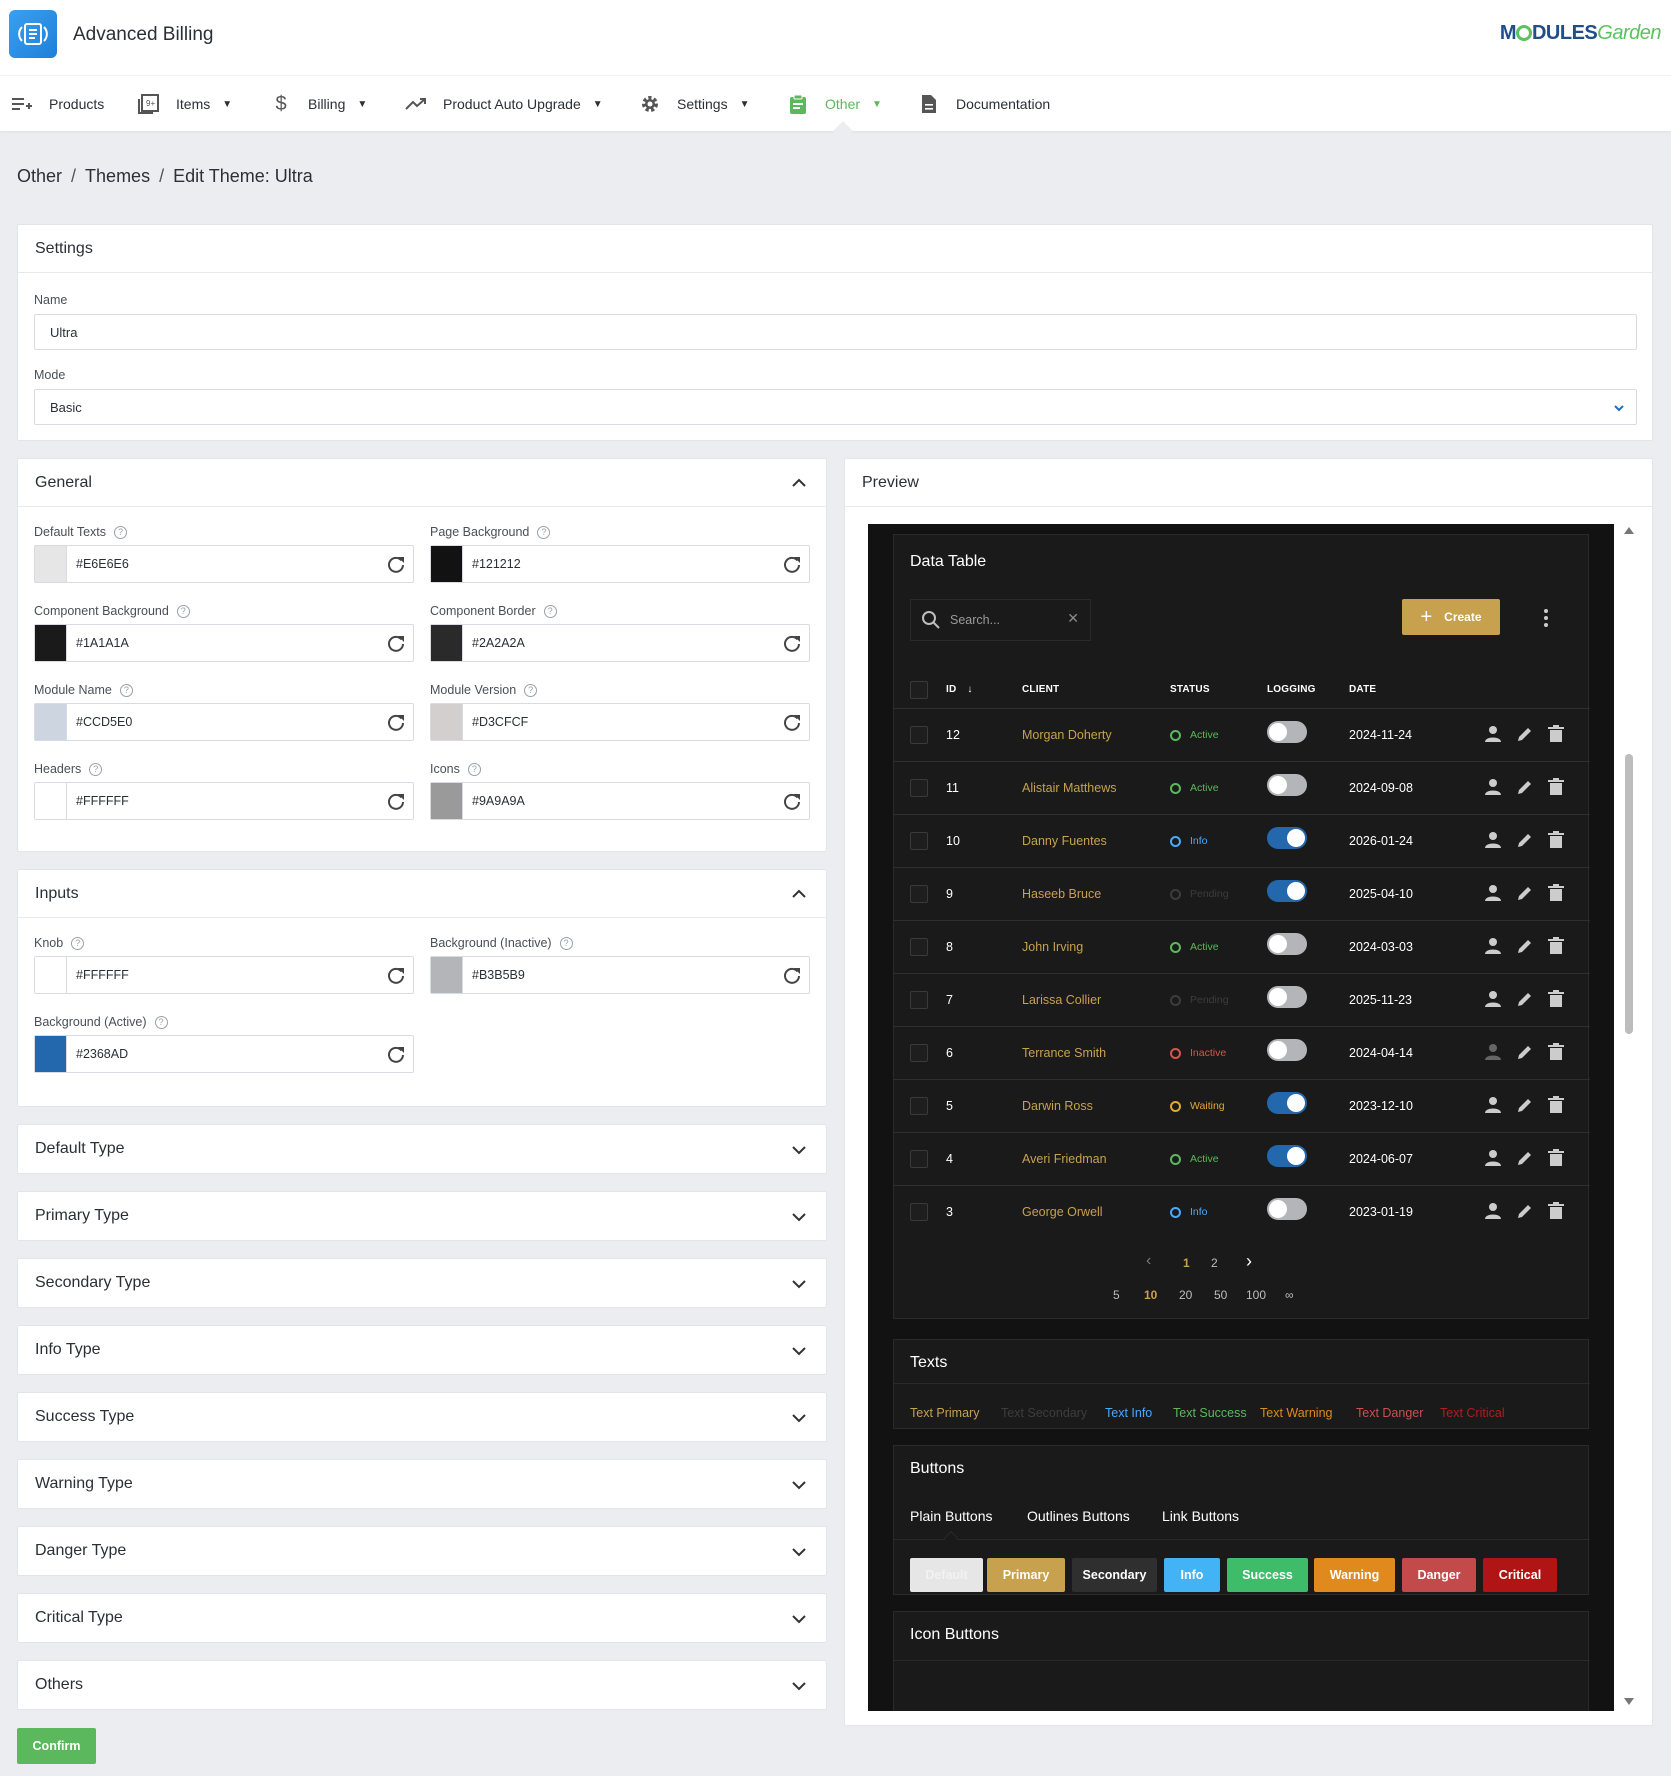  Describe the element at coordinates (1267, 1575) in the screenshot. I see `preview-button-success: Success` at that location.